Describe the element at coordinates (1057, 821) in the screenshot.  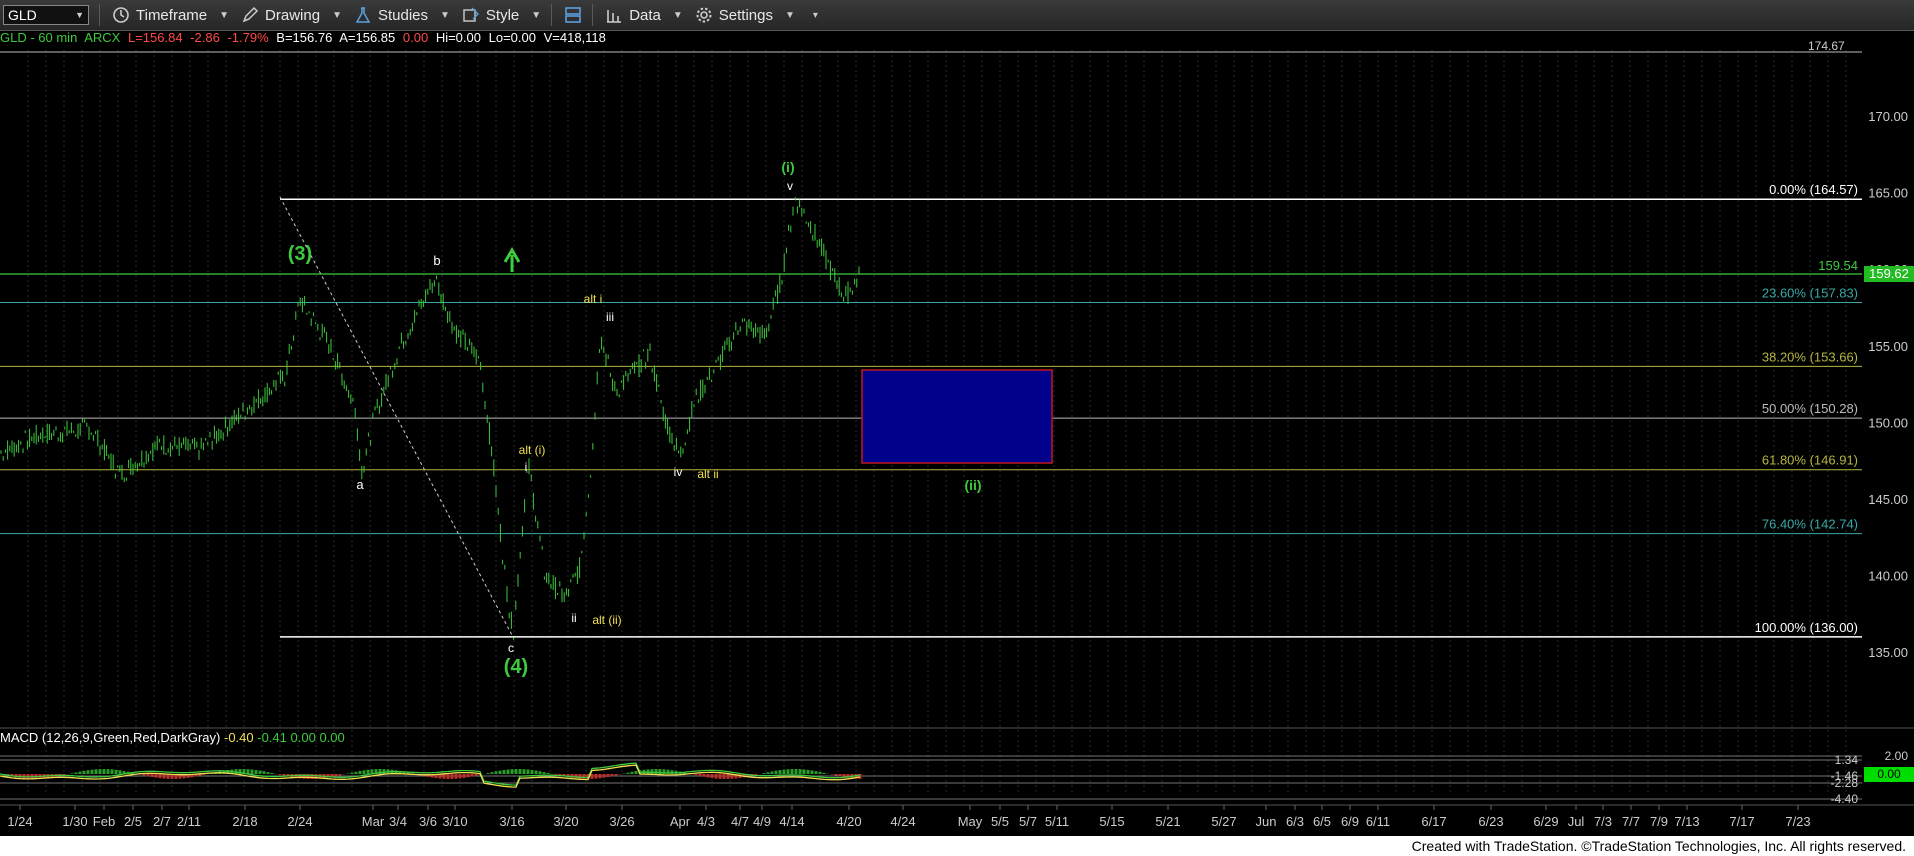
I see `time-tick: 5/11` at that location.